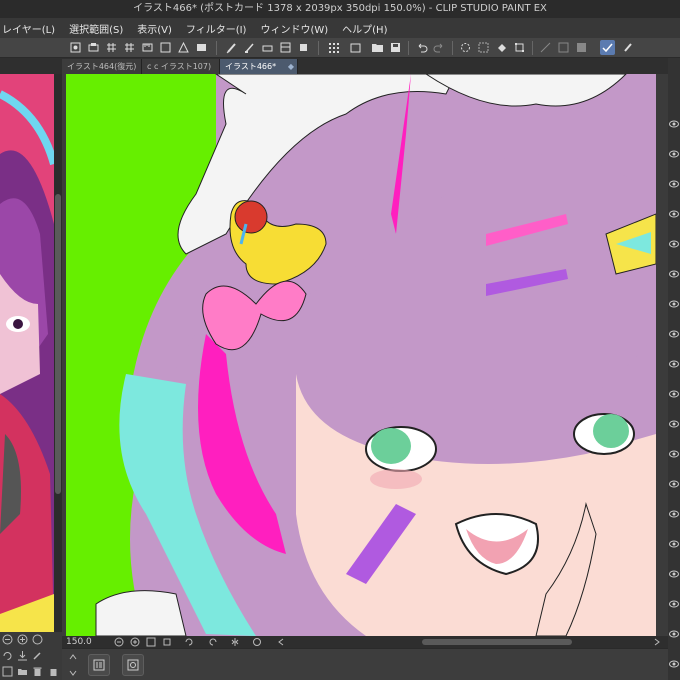  What do you see at coordinates (99, 665) in the screenshot?
I see `page-panel-icon` at bounding box center [99, 665].